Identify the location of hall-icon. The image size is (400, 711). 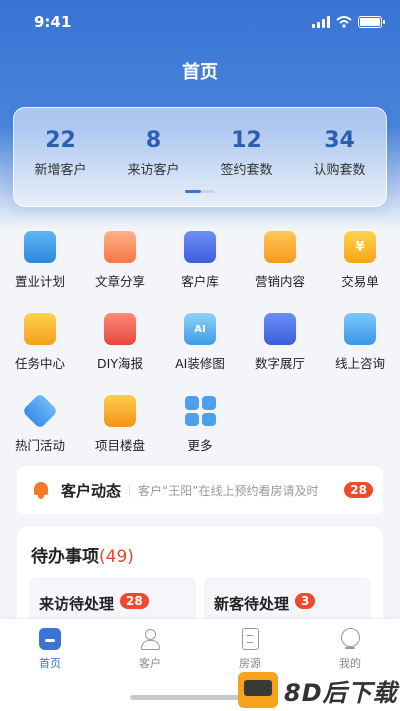
(280, 329).